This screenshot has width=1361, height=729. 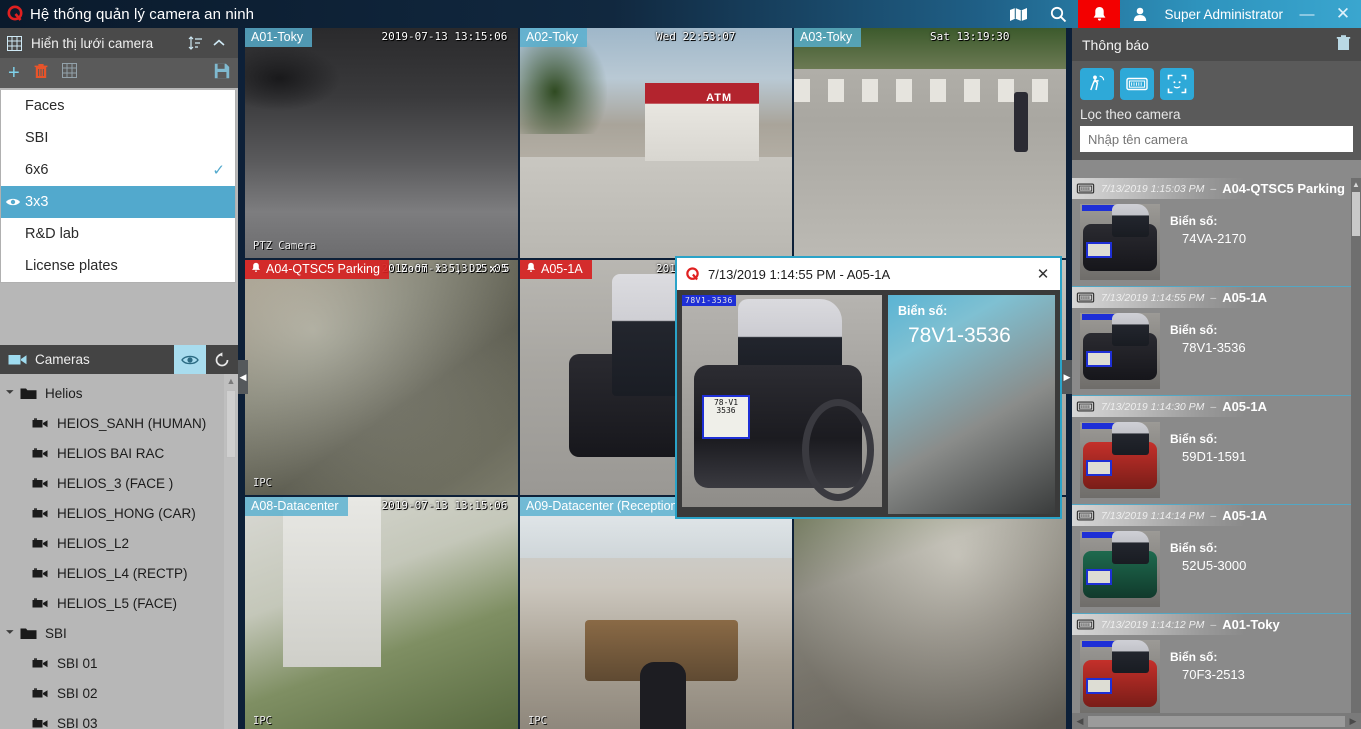 I want to click on layout-option-label: 3x3, so click(x=37, y=202).